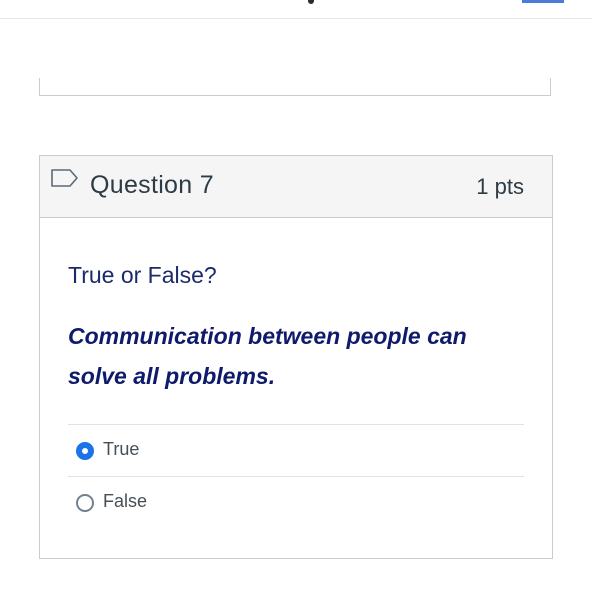 This screenshot has width=592, height=593. Describe the element at coordinates (121, 449) in the screenshot. I see `answer-label-true: True` at that location.